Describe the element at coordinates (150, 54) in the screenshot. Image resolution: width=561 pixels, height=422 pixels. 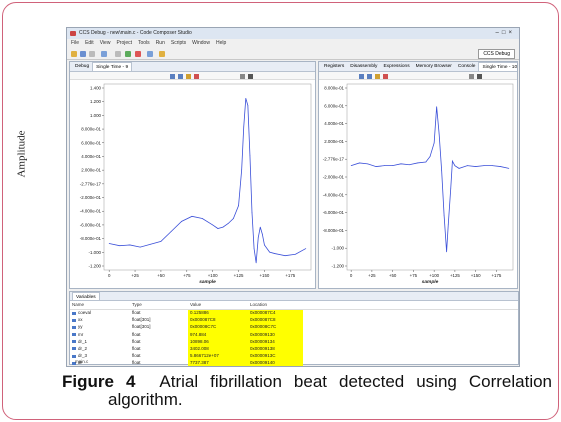
I see `step-icon` at that location.